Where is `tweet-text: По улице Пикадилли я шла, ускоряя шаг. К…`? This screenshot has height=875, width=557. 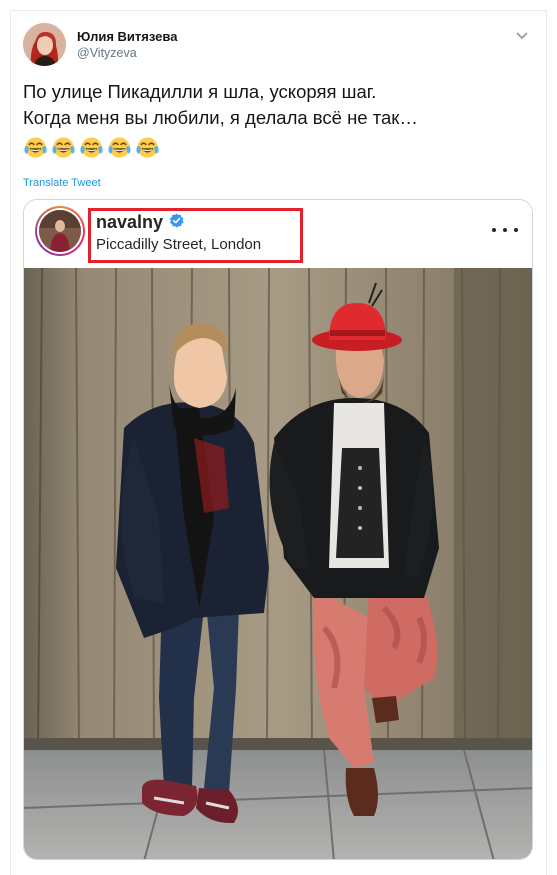 tweet-text: По улице Пикадилли я шла, ускоряя шаг. К… is located at coordinates (278, 105).